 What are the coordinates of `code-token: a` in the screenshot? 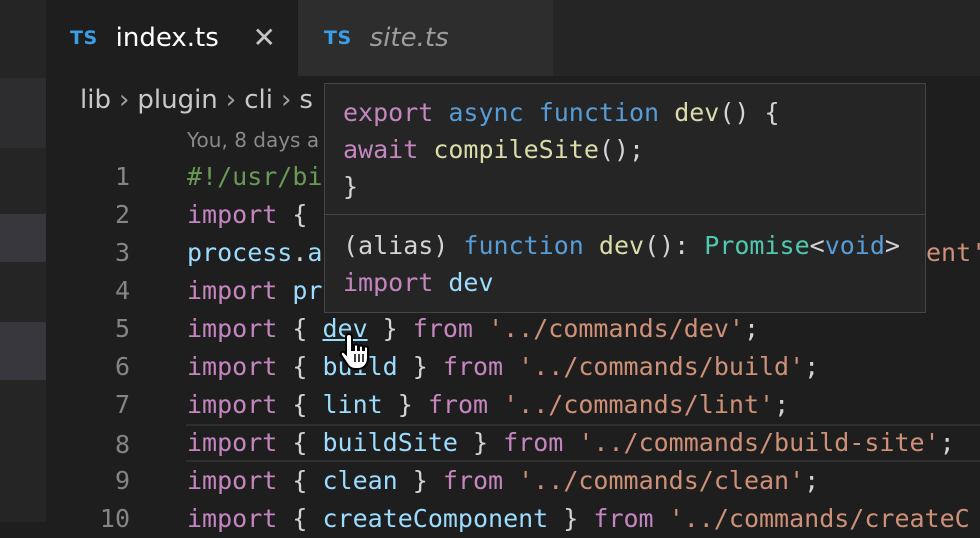 It's located at (315, 252).